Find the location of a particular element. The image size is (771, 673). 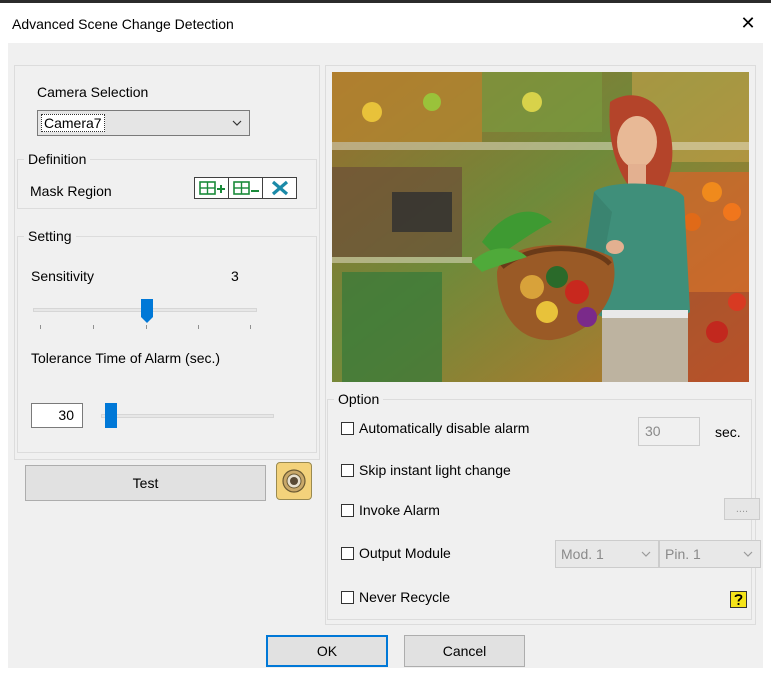

sensitivity-slider-thumb is located at coordinates (147, 311).